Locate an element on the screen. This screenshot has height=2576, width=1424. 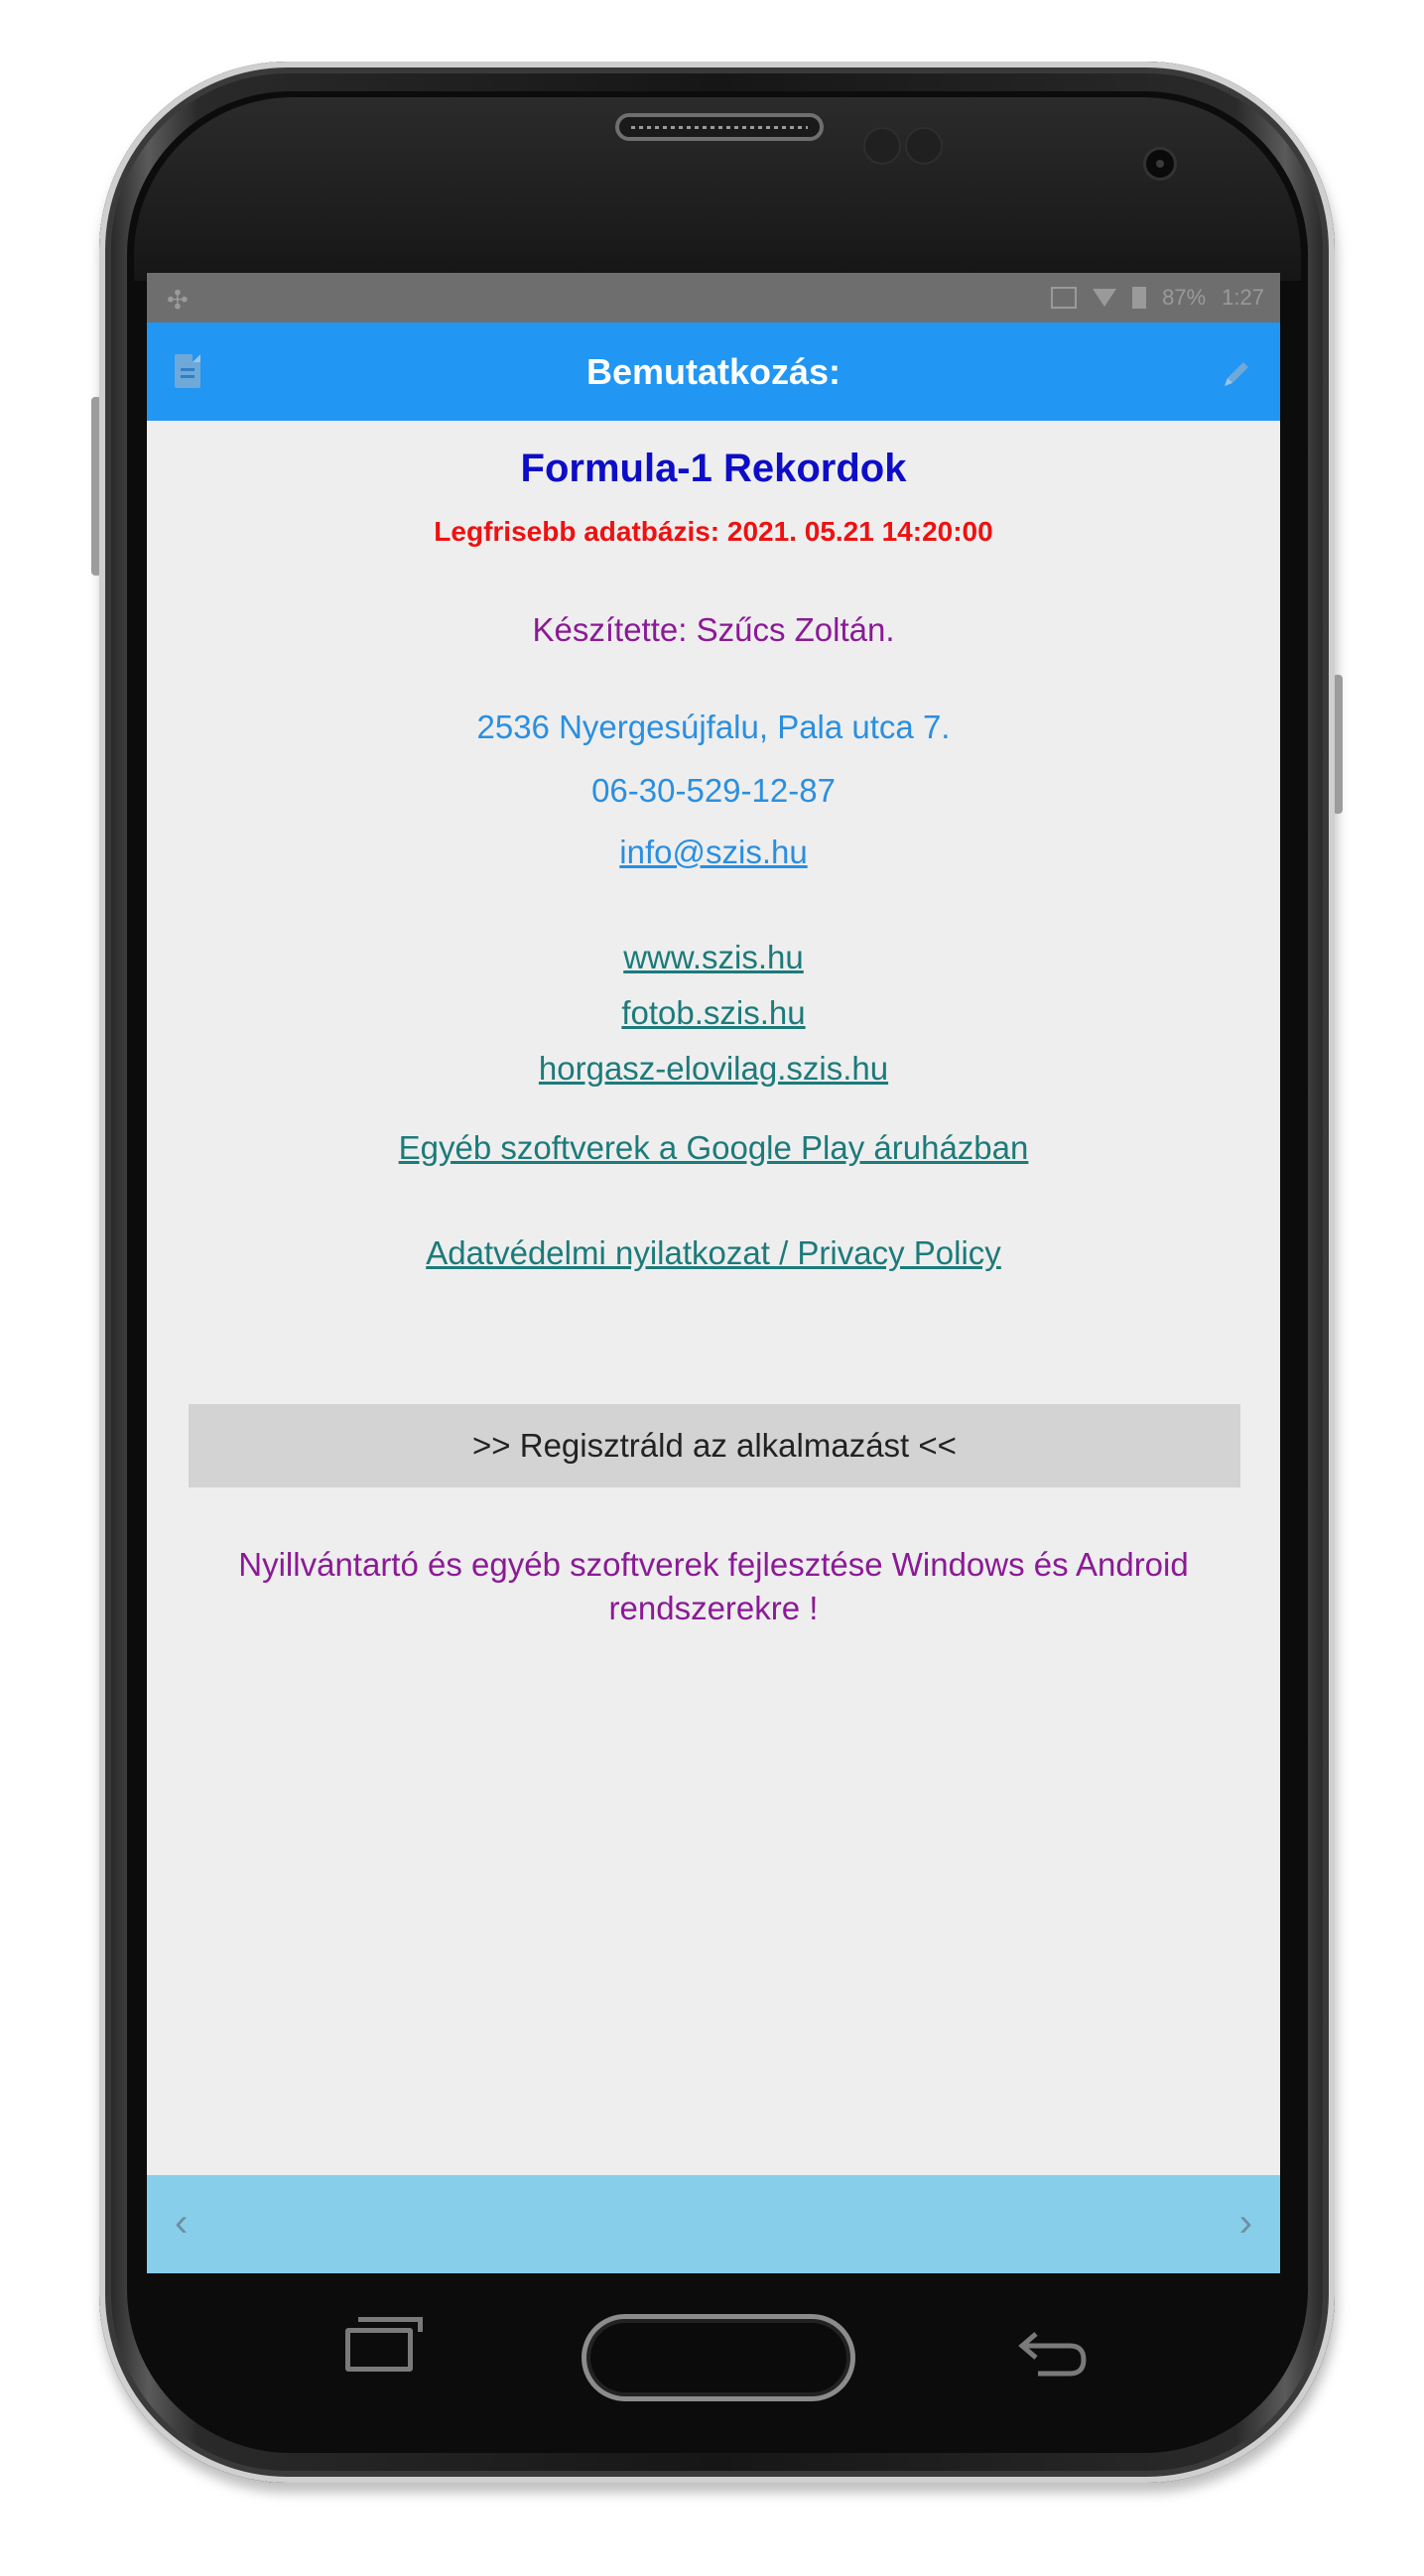
clock: 1:27 is located at coordinates (1243, 298).